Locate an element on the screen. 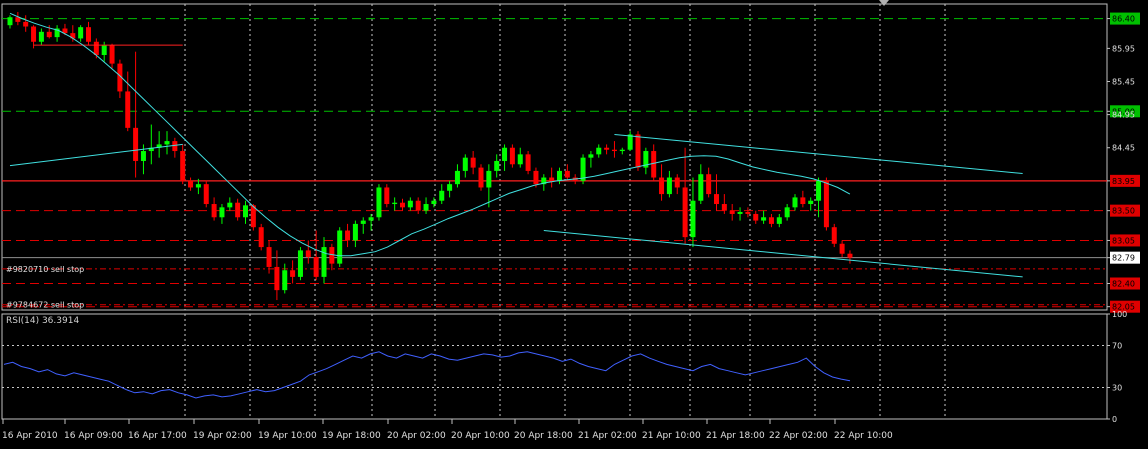 The height and width of the screenshot is (449, 1148). price-level-label: 83.05 is located at coordinates (1123, 240).